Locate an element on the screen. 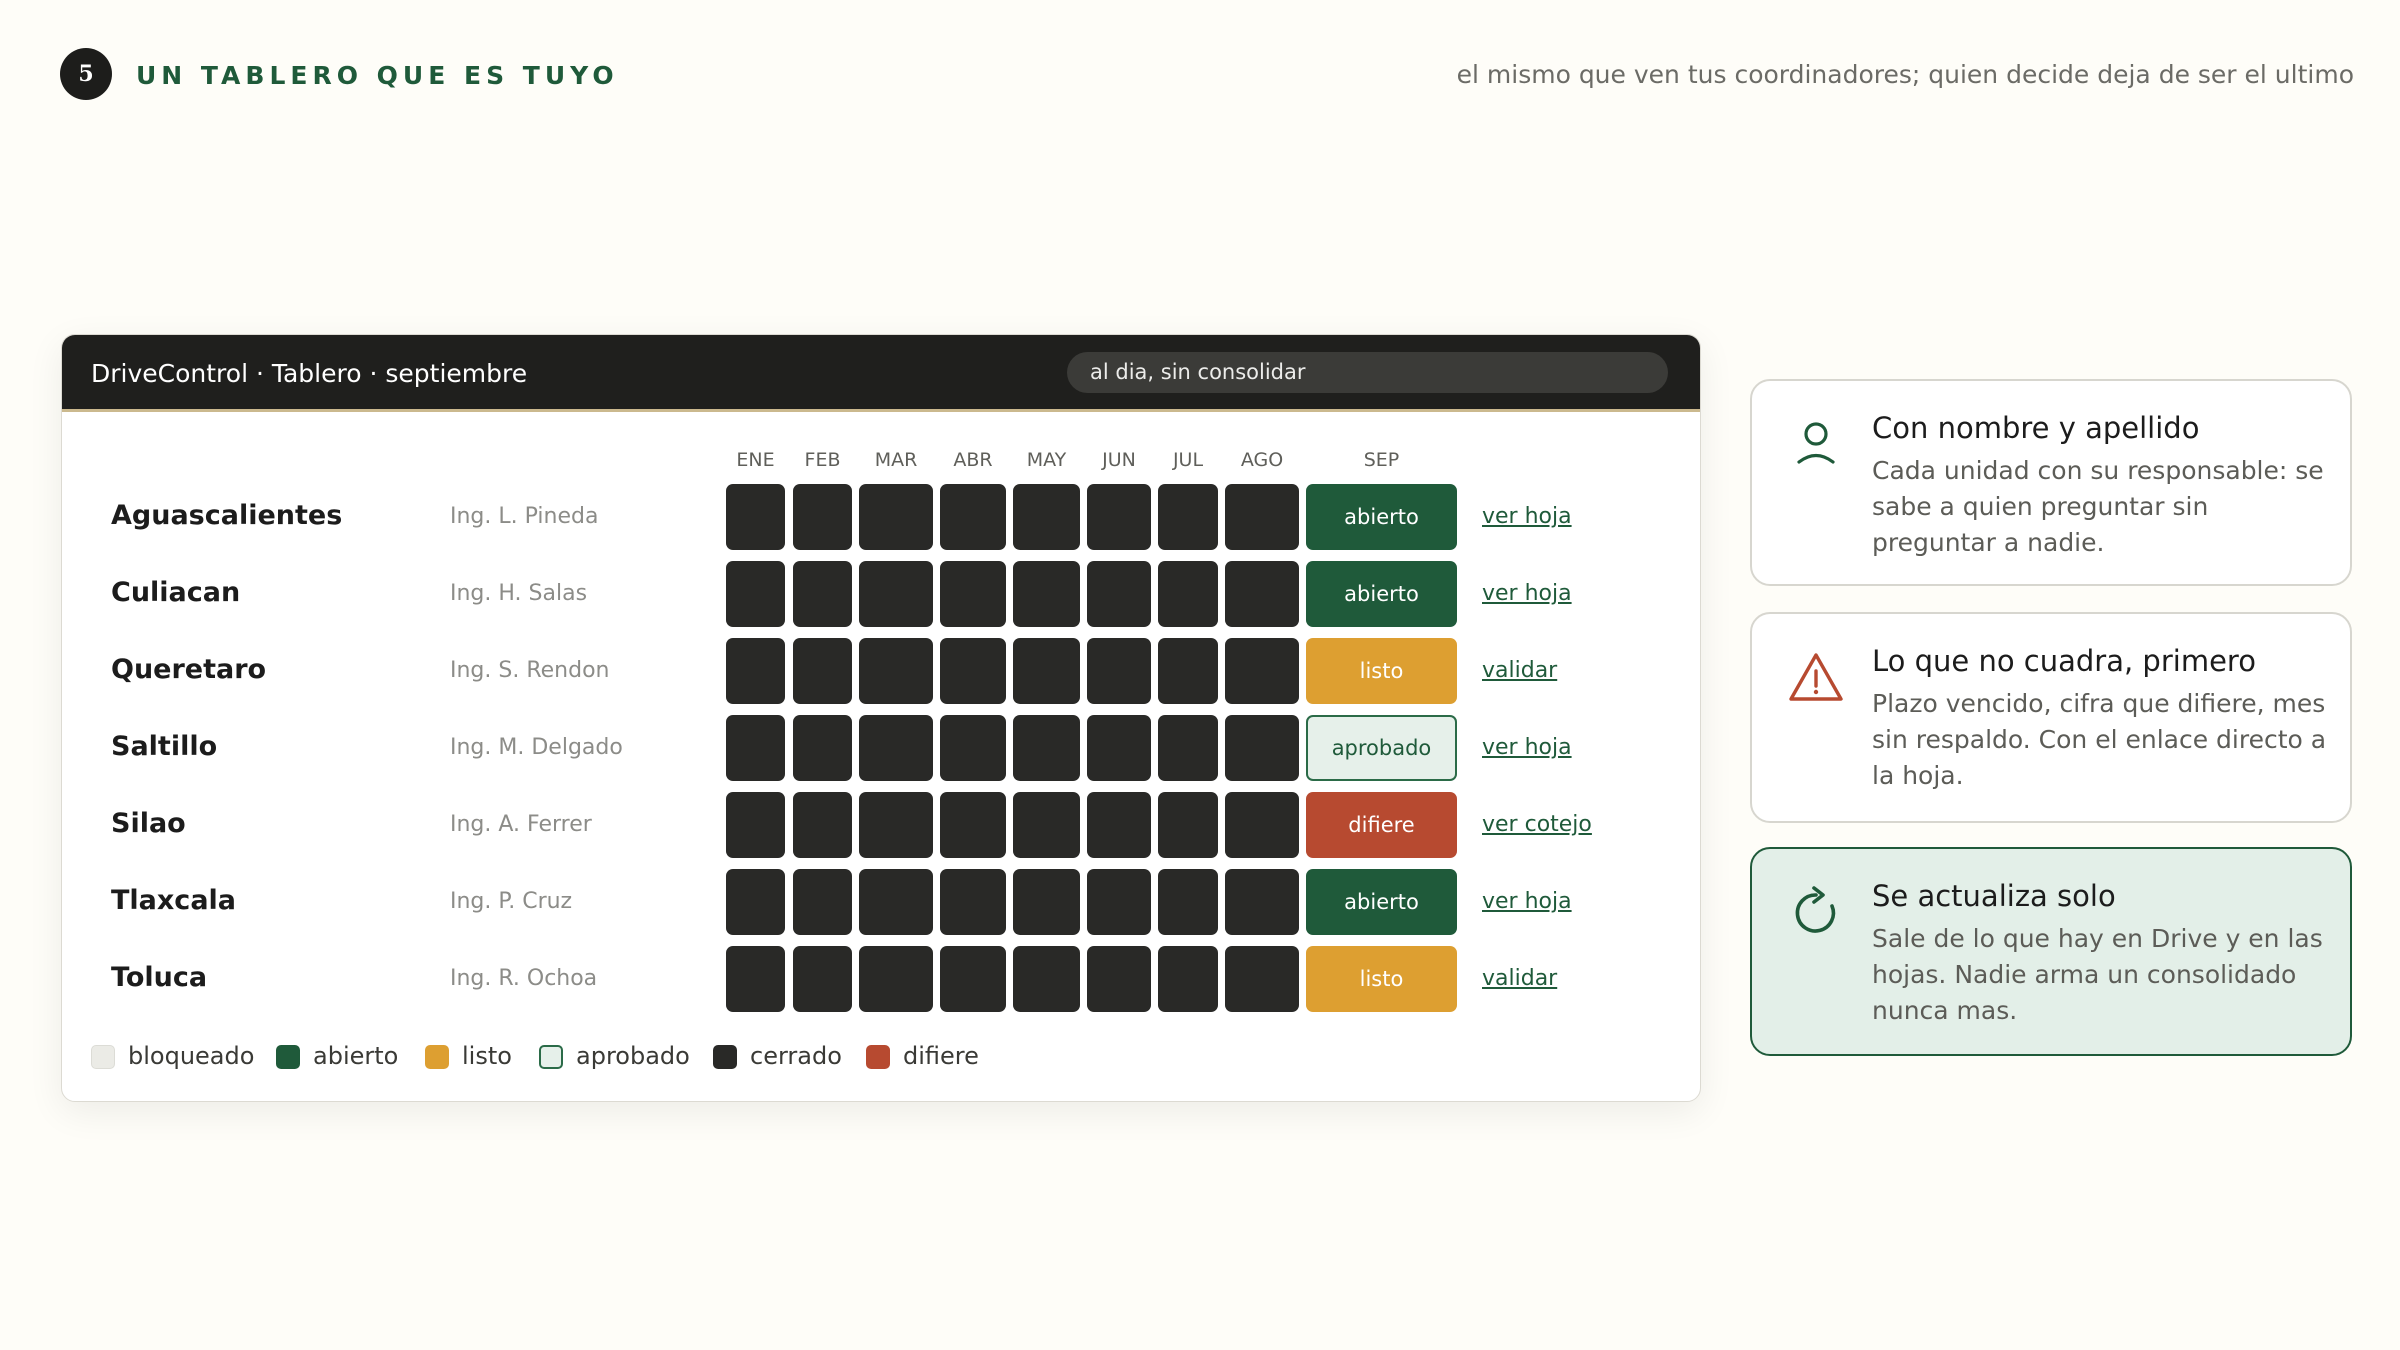 Image resolution: width=2400 pixels, height=1350 pixels. status-badge-sep: difiere is located at coordinates (1381, 825).